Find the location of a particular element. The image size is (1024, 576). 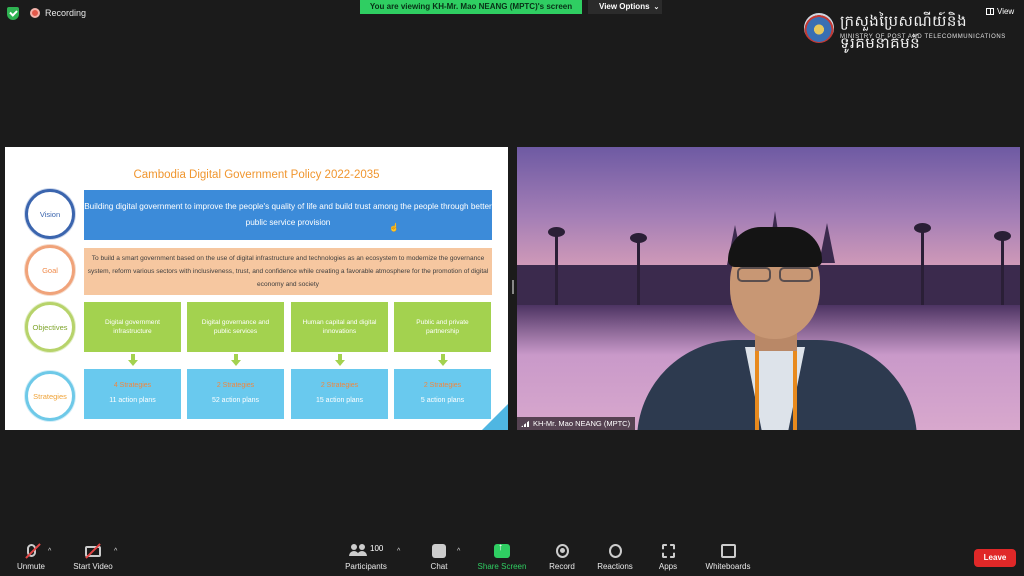

unmute-button: Unmute is located at coordinates (31, 557).